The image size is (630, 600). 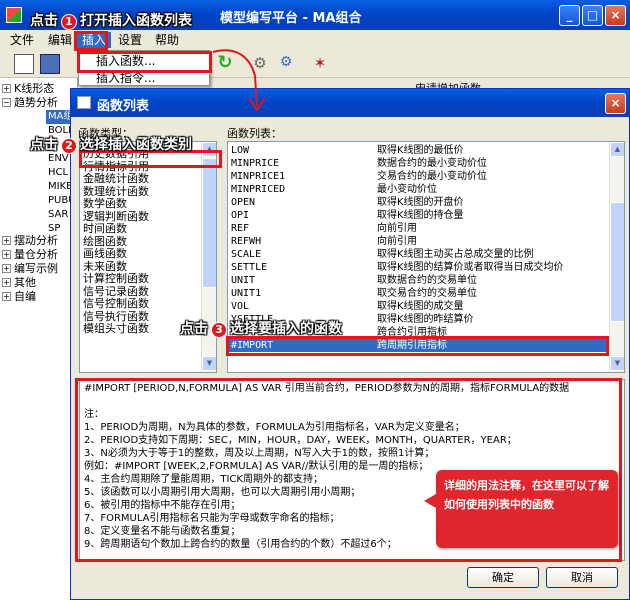 What do you see at coordinates (36, 268) in the screenshot?
I see `tree-label: 编写示例` at bounding box center [36, 268].